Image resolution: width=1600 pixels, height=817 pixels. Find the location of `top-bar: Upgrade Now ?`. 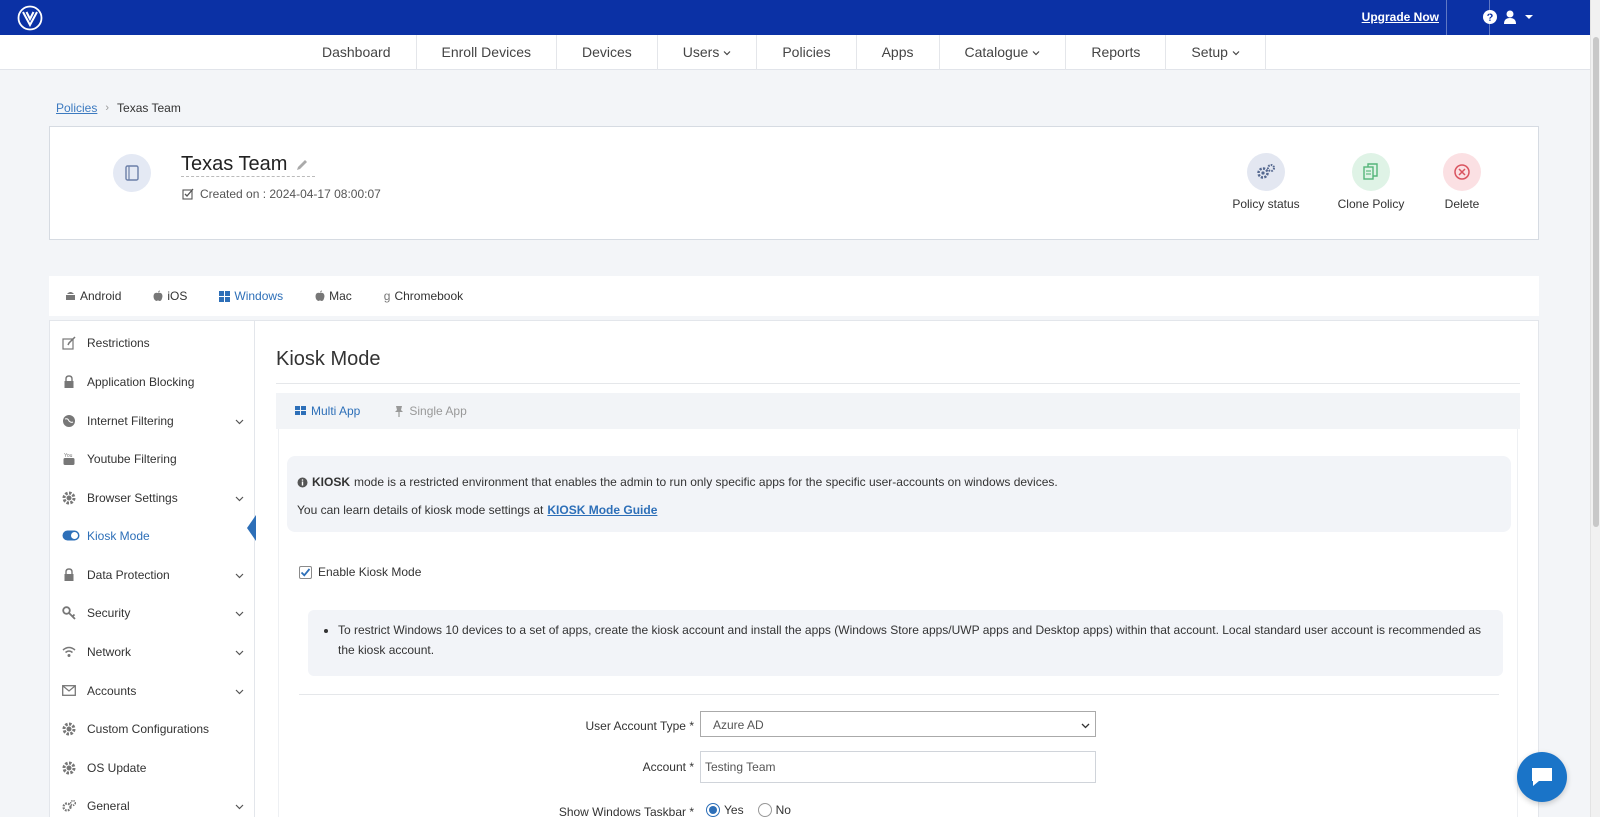

top-bar: Upgrade Now ? is located at coordinates (795, 17).